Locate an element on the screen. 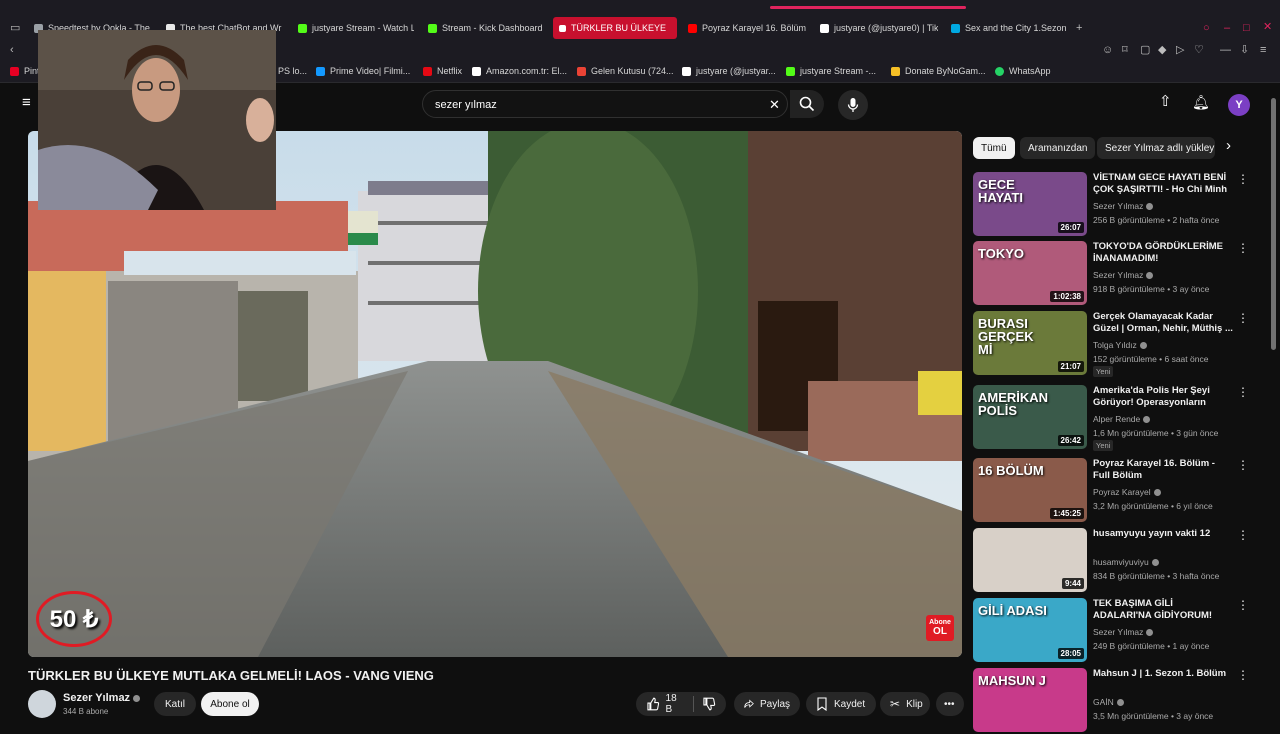 The image size is (1280, 734). video-thumbnail: TOKYO 1:02:38 is located at coordinates (1030, 273).